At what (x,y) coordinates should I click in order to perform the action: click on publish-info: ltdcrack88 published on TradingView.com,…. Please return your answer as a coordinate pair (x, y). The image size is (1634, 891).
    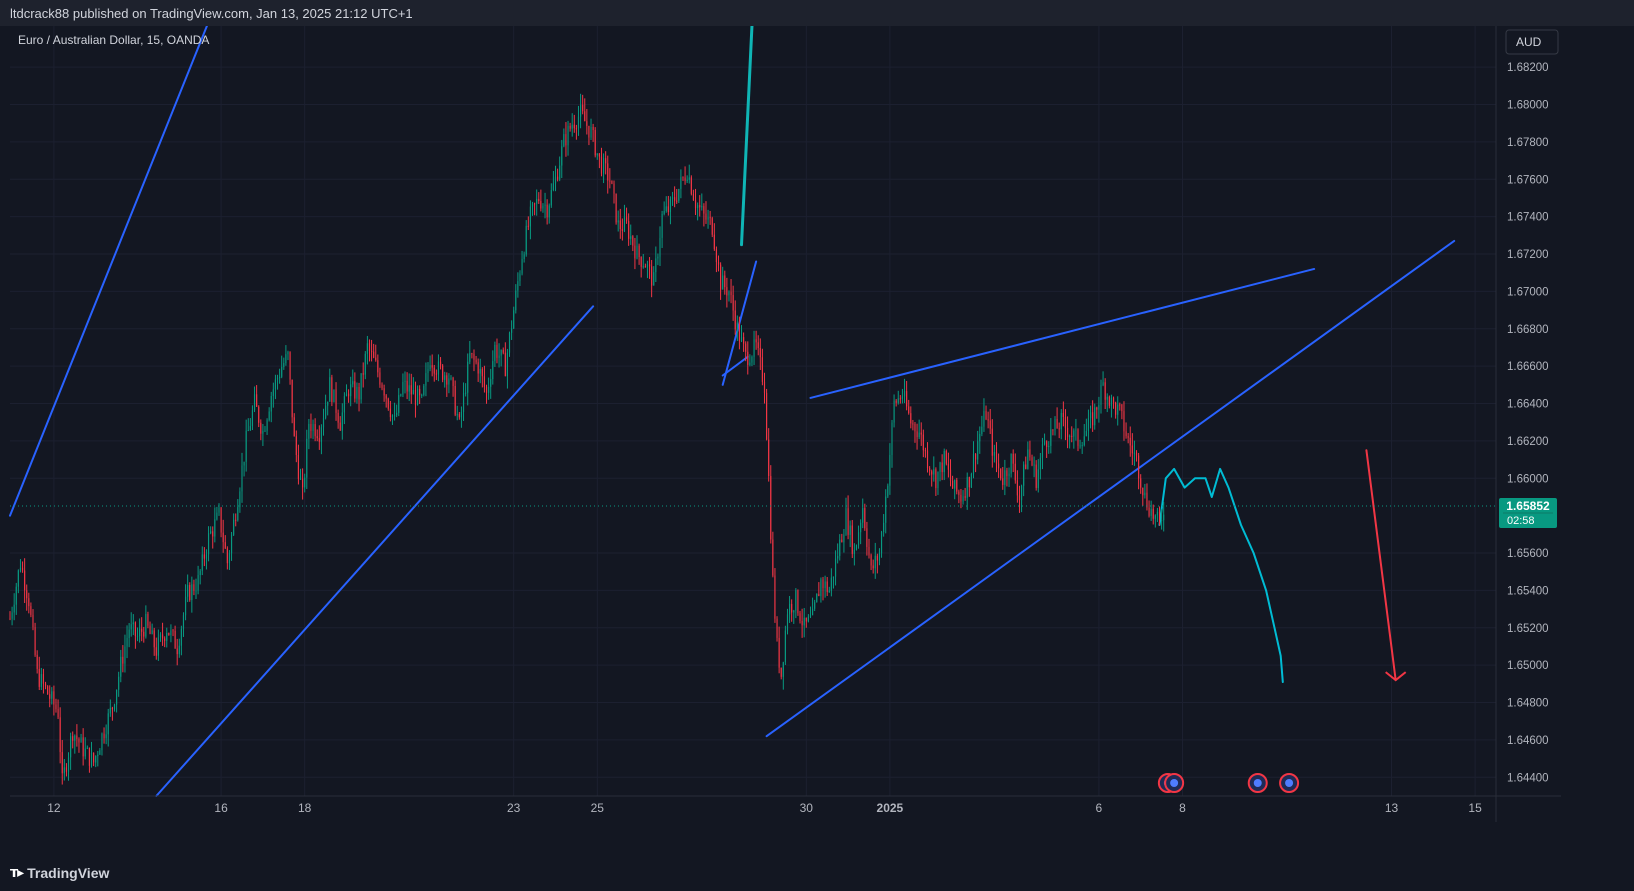
    Looking at the image, I should click on (211, 13).